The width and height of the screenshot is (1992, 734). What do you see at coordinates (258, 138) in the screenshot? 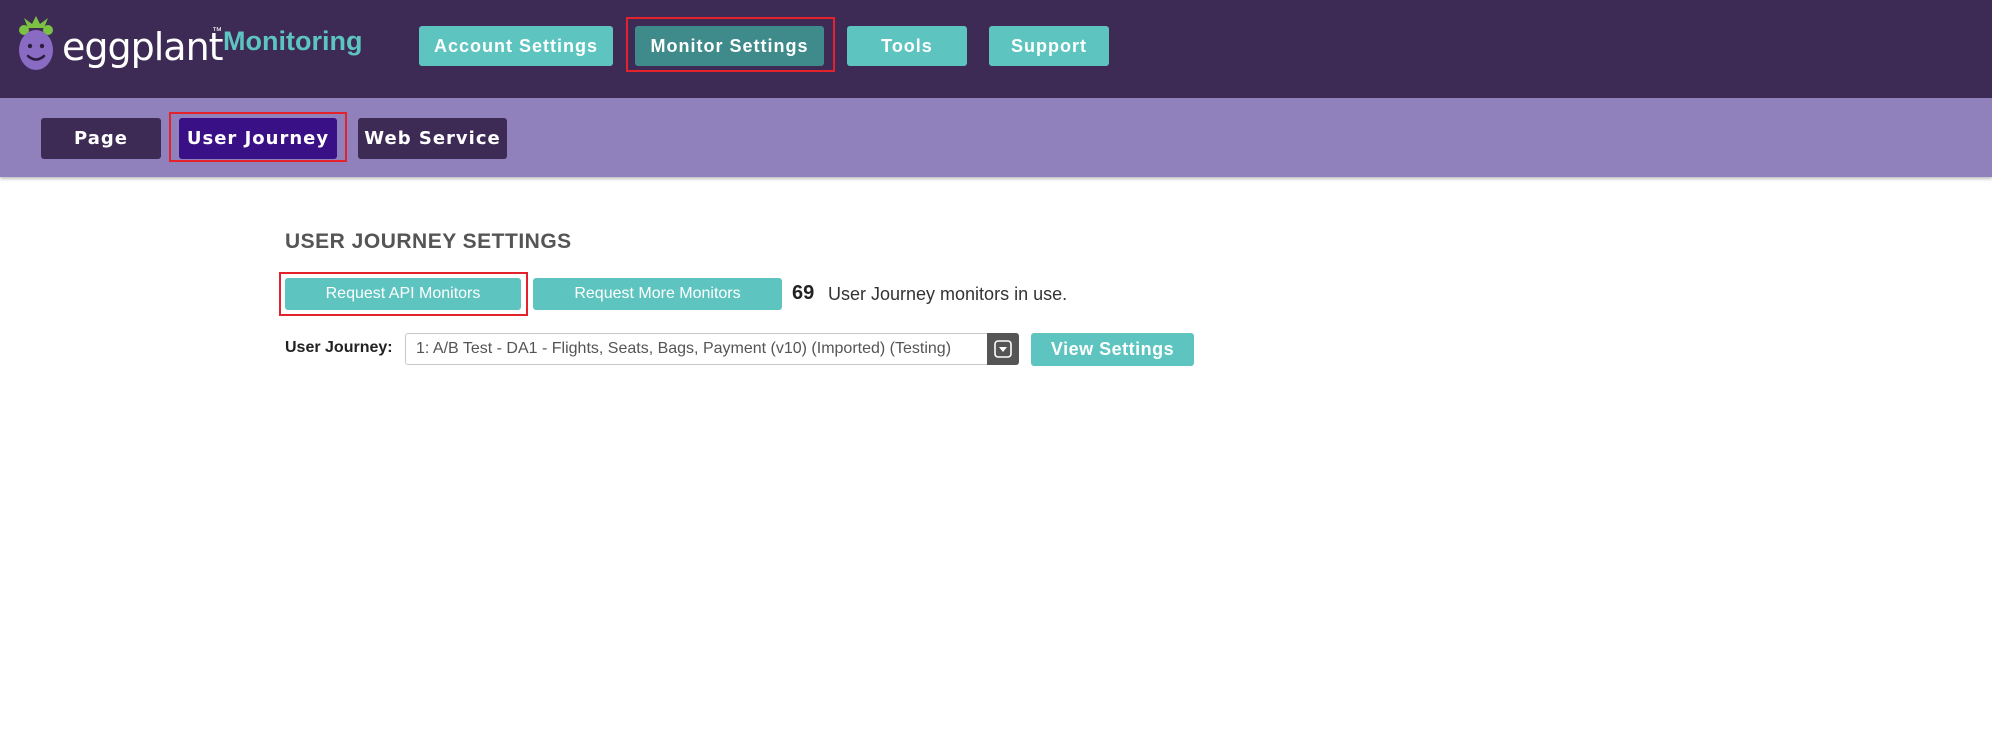
I see `tab-user-journey: User Journey` at bounding box center [258, 138].